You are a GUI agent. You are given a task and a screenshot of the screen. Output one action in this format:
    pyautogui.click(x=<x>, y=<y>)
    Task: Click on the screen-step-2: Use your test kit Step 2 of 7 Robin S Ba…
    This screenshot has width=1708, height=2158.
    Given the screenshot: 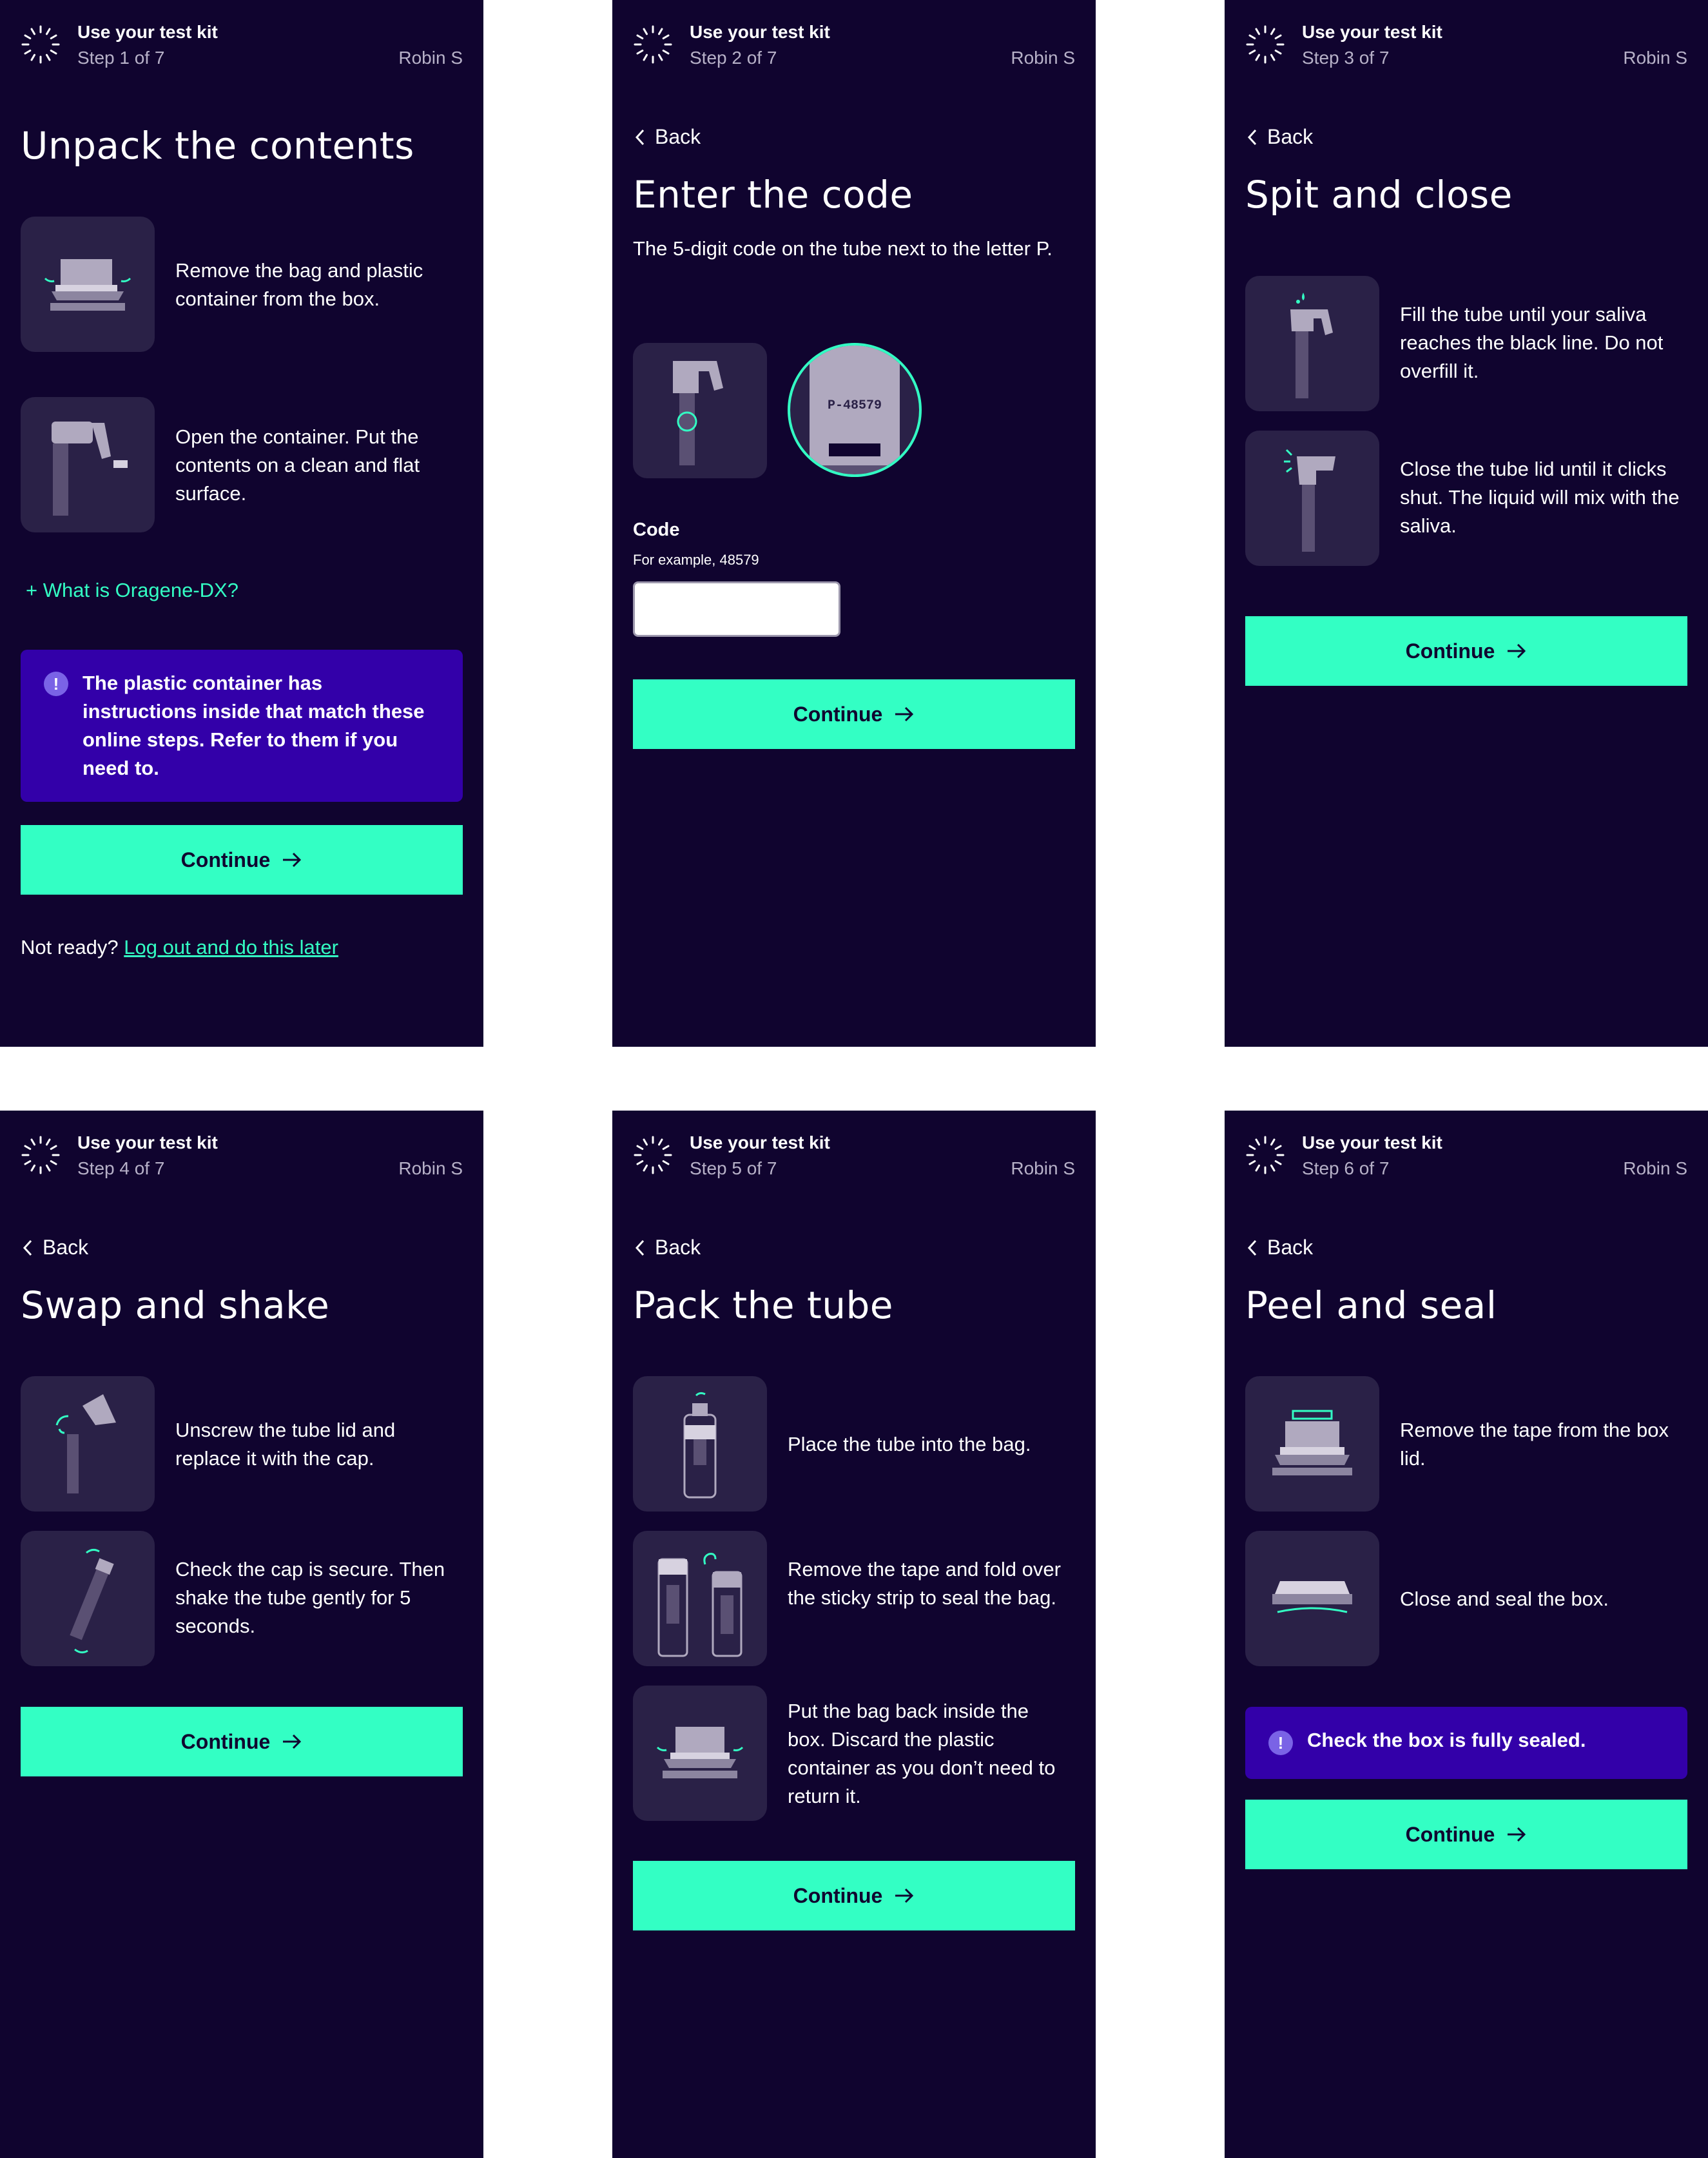 What is the action you would take?
    pyautogui.click(x=854, y=523)
    